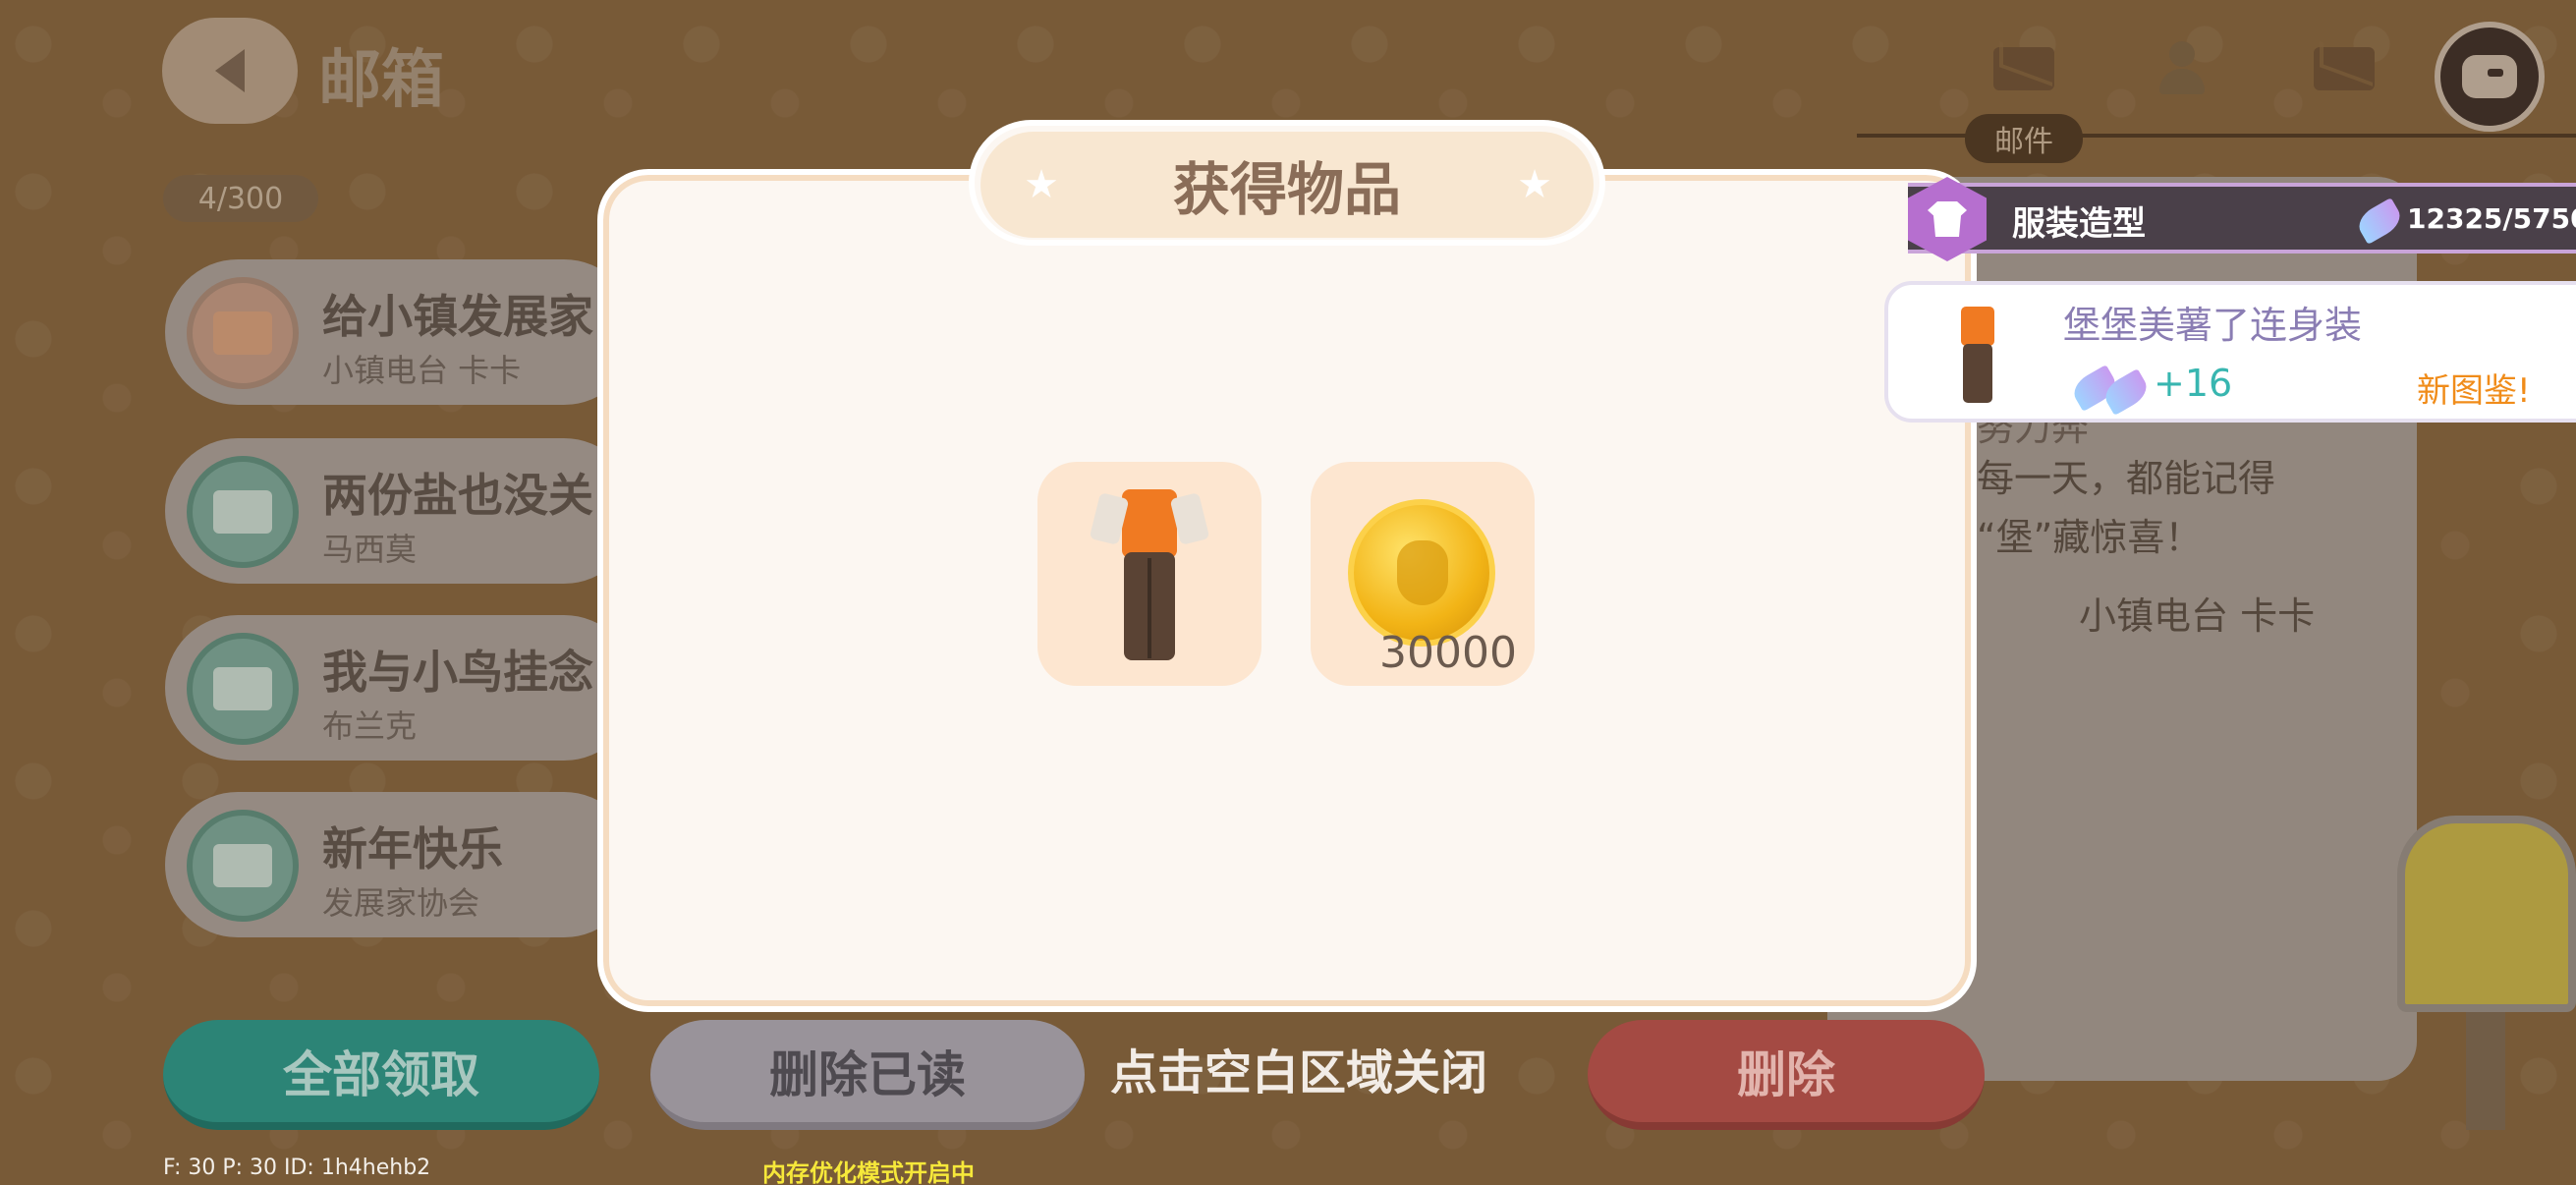 Image resolution: width=2576 pixels, height=1185 pixels. I want to click on toast-category: 服装造型, so click(2079, 224).